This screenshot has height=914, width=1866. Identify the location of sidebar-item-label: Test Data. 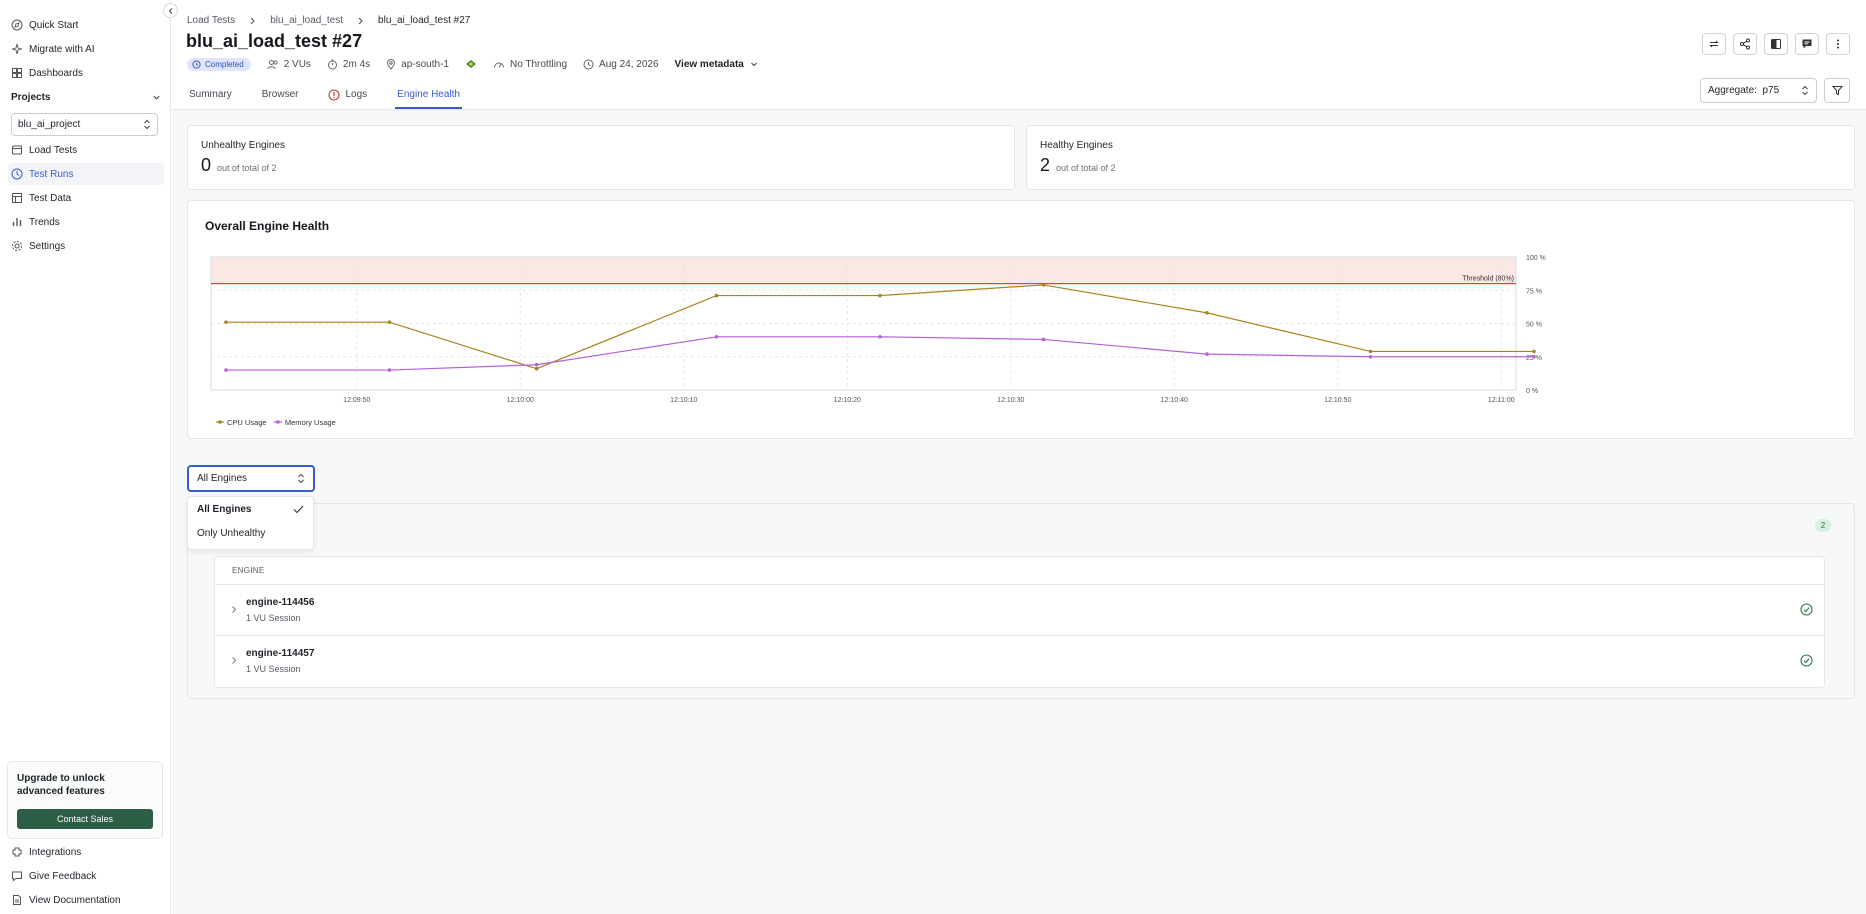
(50, 198).